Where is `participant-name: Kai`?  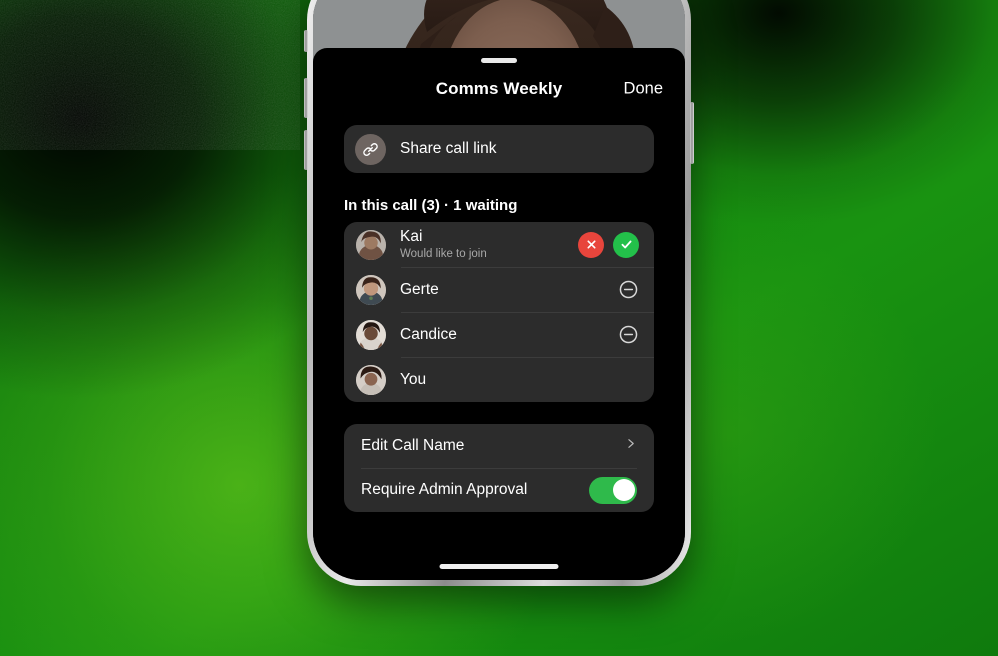 participant-name: Kai is located at coordinates (411, 236).